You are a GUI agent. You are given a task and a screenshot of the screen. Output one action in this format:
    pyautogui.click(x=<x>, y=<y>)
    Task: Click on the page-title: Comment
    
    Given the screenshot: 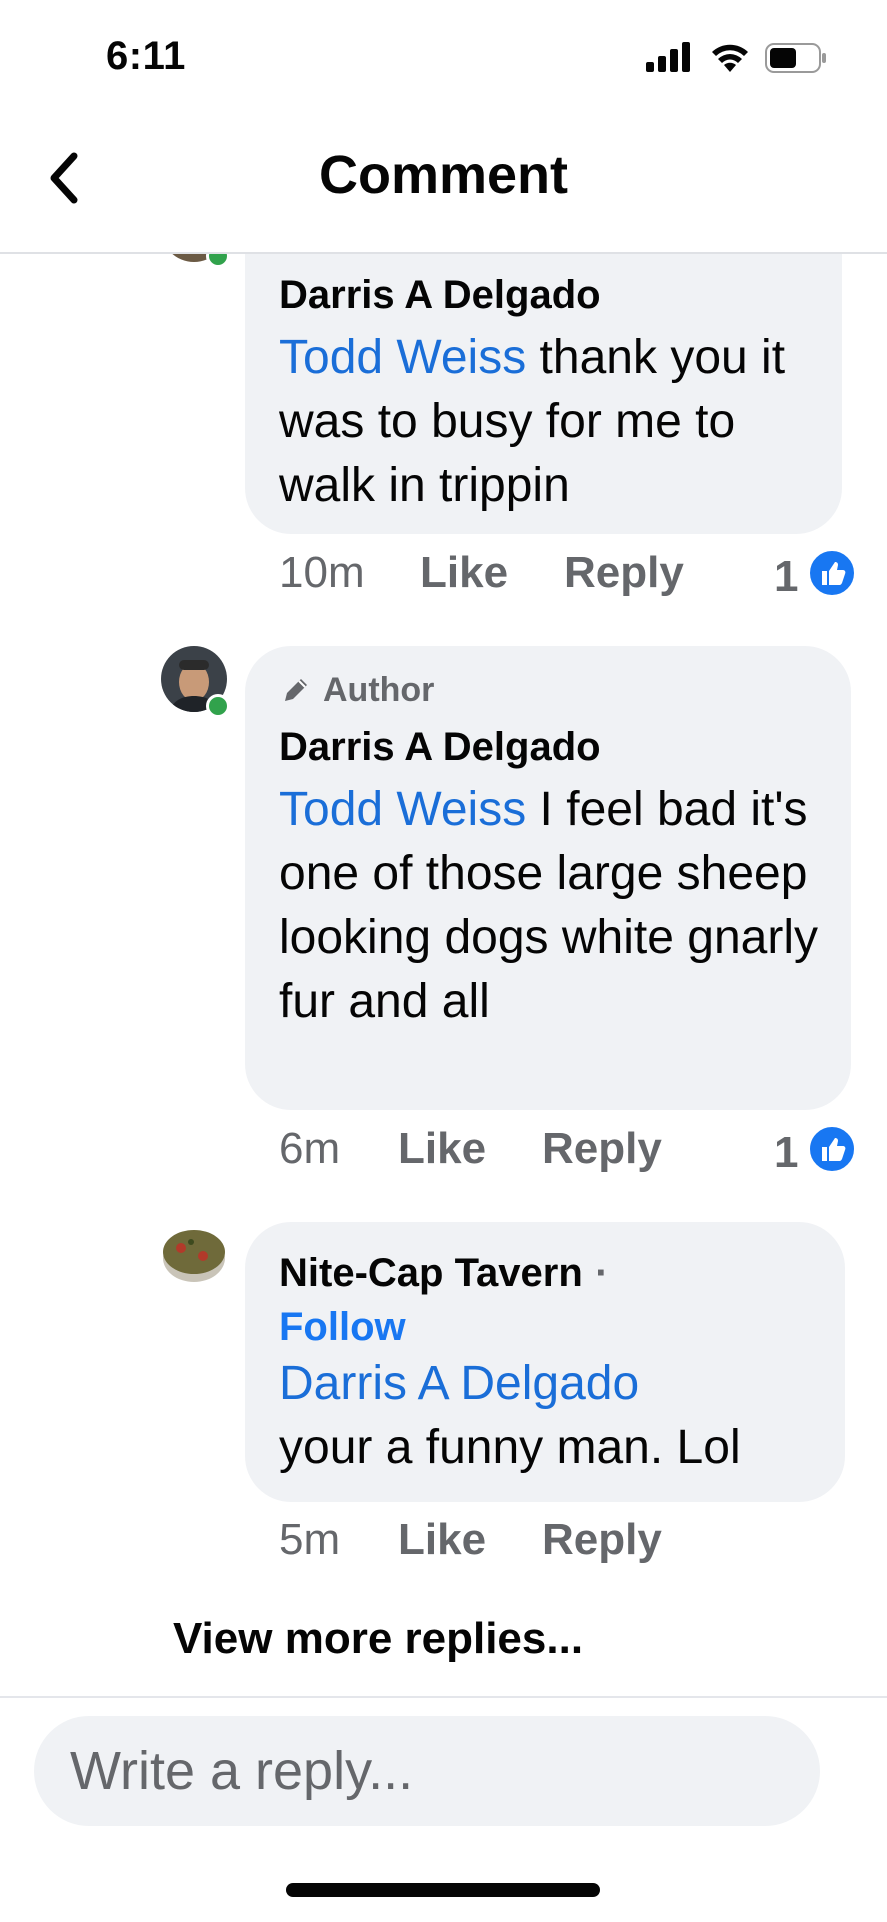 What is the action you would take?
    pyautogui.click(x=443, y=175)
    